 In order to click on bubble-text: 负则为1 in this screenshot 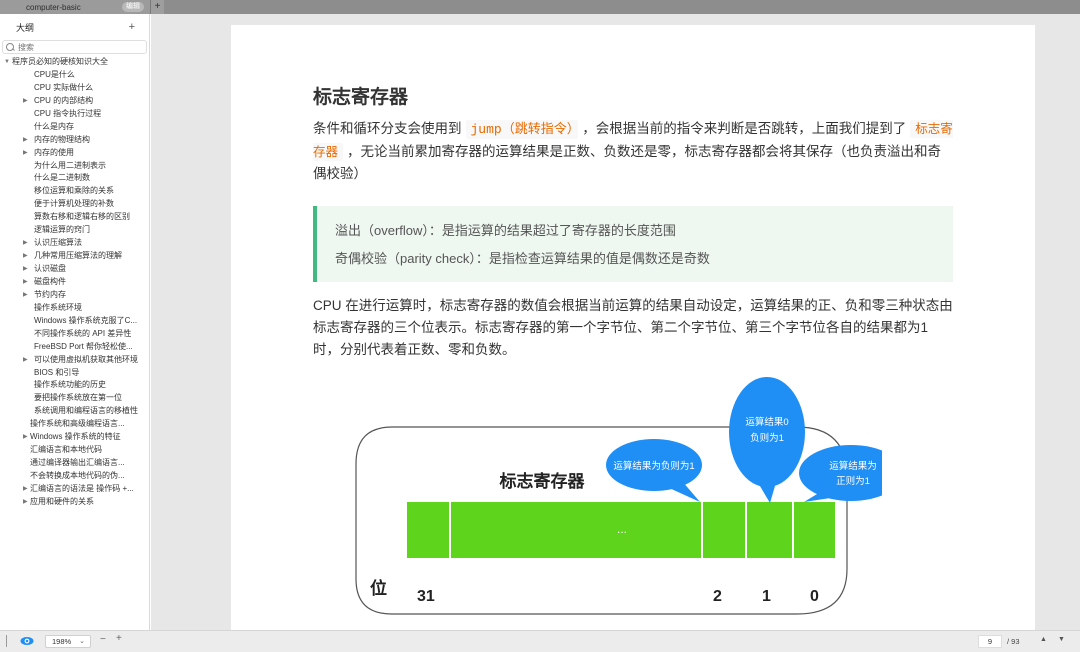, I will do `click(767, 438)`.